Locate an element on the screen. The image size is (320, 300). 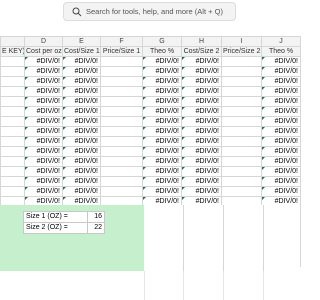
size-value: 16 is located at coordinates (96, 217).